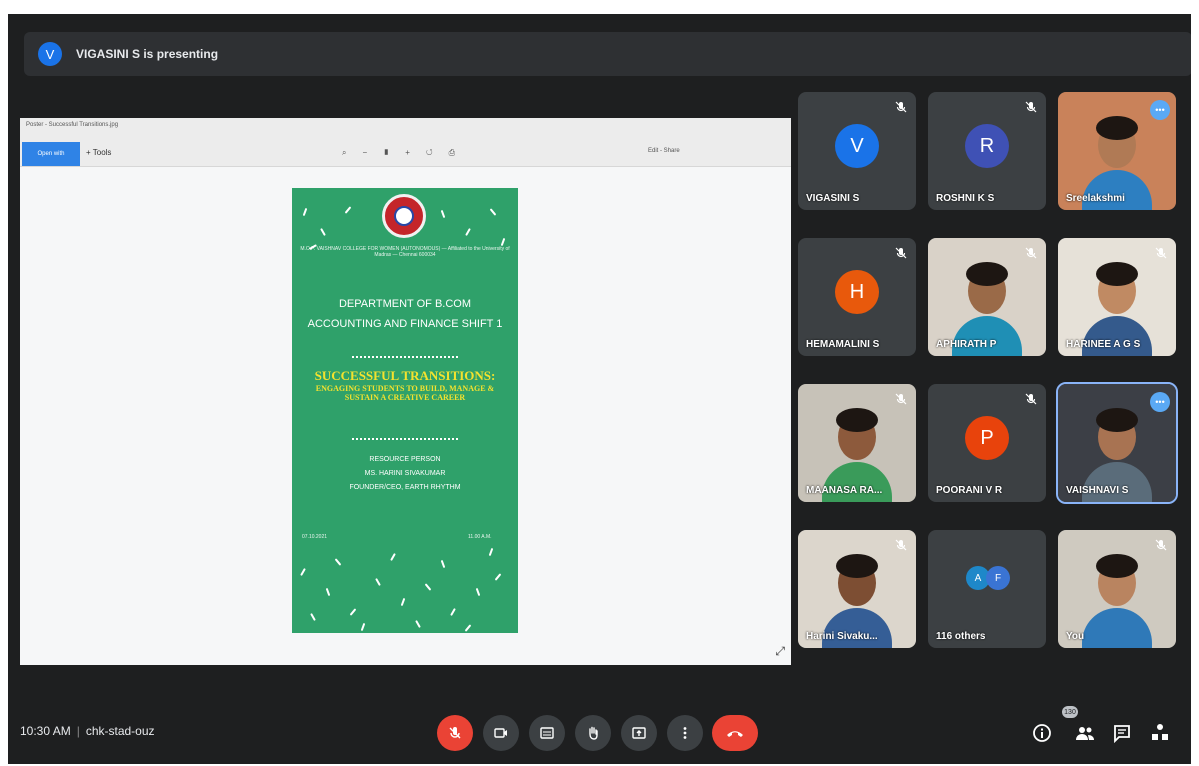 The image size is (1199, 766). I want to click on raise-hand-button, so click(593, 733).